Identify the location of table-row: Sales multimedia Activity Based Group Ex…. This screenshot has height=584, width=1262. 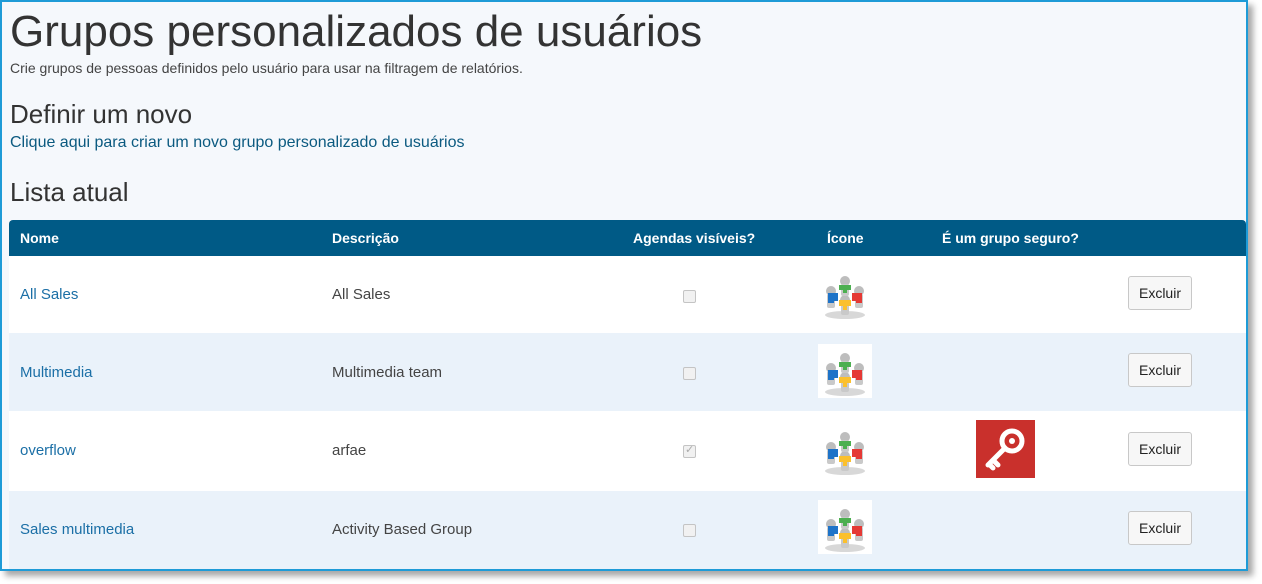
(627, 530).